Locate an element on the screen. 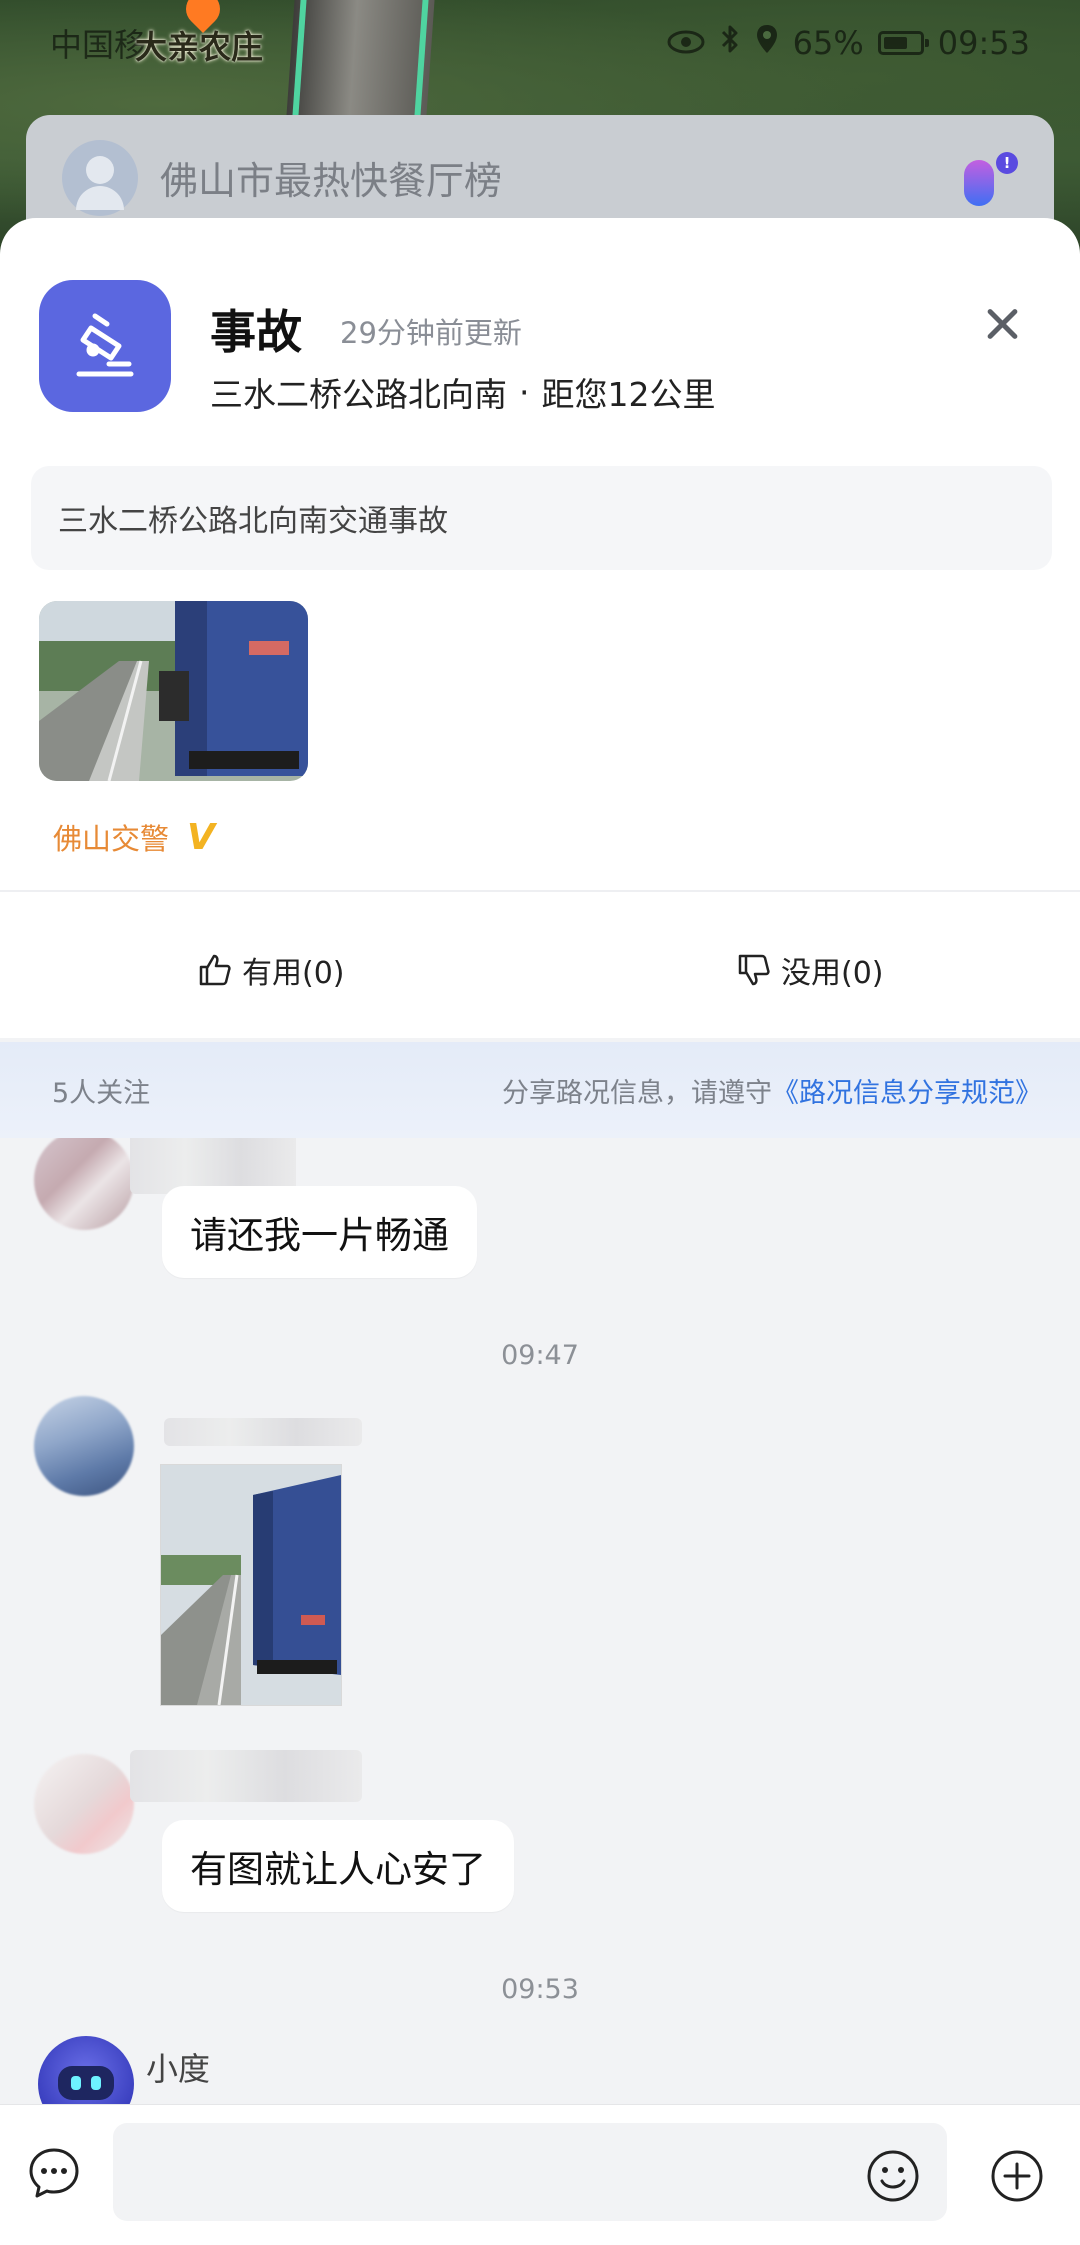 This screenshot has height=2245, width=1080. message-bubble: 请还我一片畅通 is located at coordinates (319, 1232).